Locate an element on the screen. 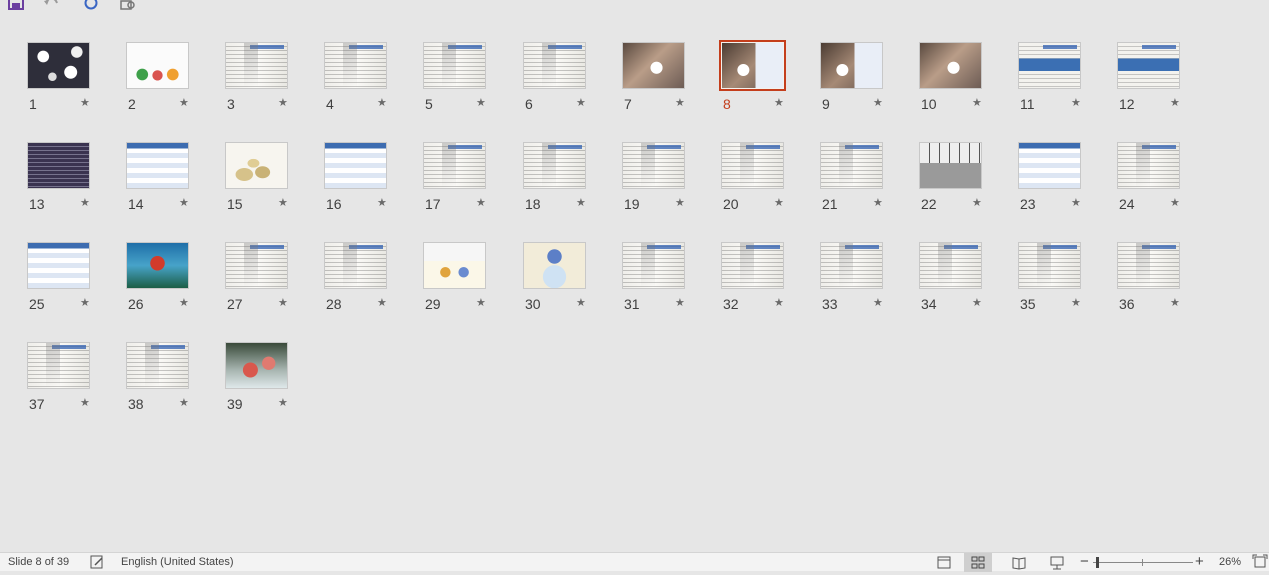 The width and height of the screenshot is (1269, 575). slide-thumbnail-30: 30 ★ is located at coordinates (570, 280).